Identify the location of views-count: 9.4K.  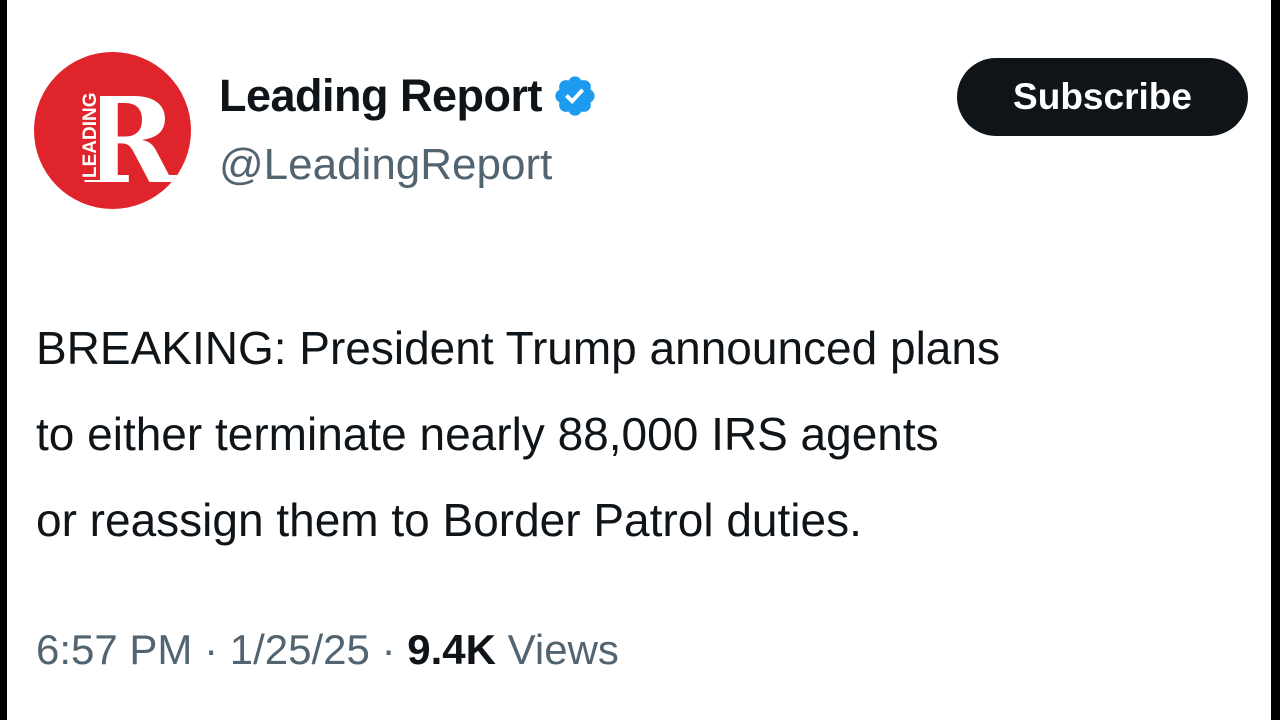
(451, 649).